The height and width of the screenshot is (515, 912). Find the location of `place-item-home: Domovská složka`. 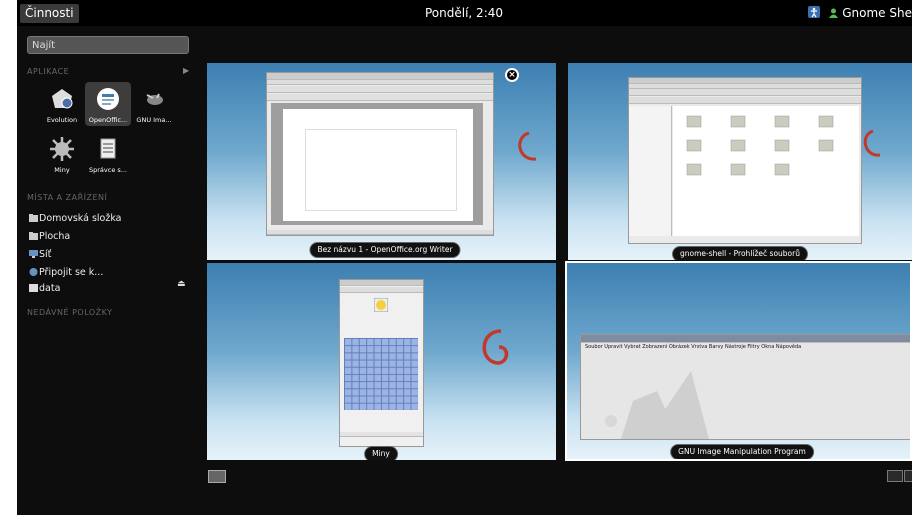

place-item-home: Domovská složka is located at coordinates (75, 219).